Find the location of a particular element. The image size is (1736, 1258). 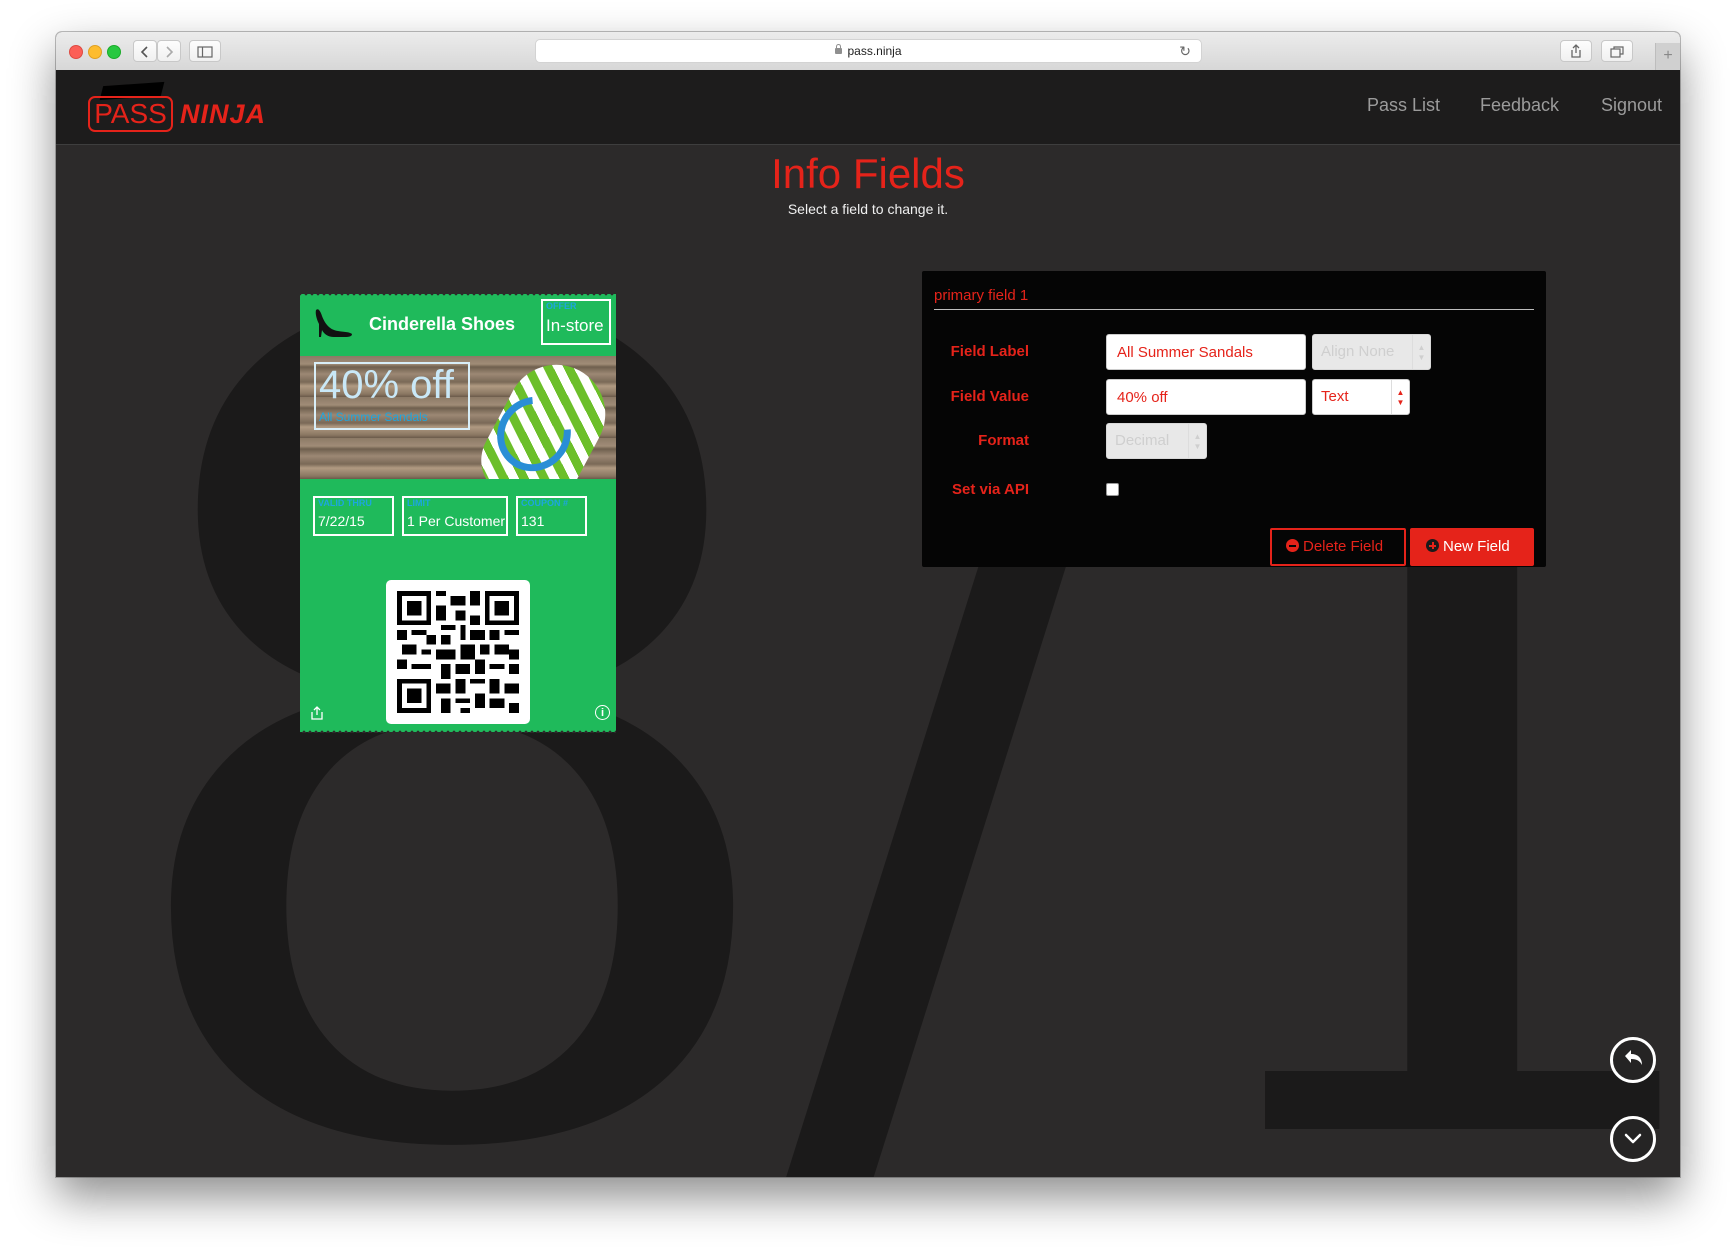

new-tab-button: + is located at coordinates (1667, 56).